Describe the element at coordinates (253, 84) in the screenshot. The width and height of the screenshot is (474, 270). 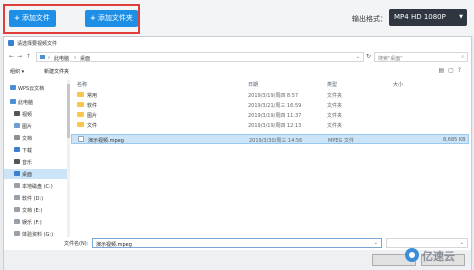
I see `column-header-date: 日期` at that location.